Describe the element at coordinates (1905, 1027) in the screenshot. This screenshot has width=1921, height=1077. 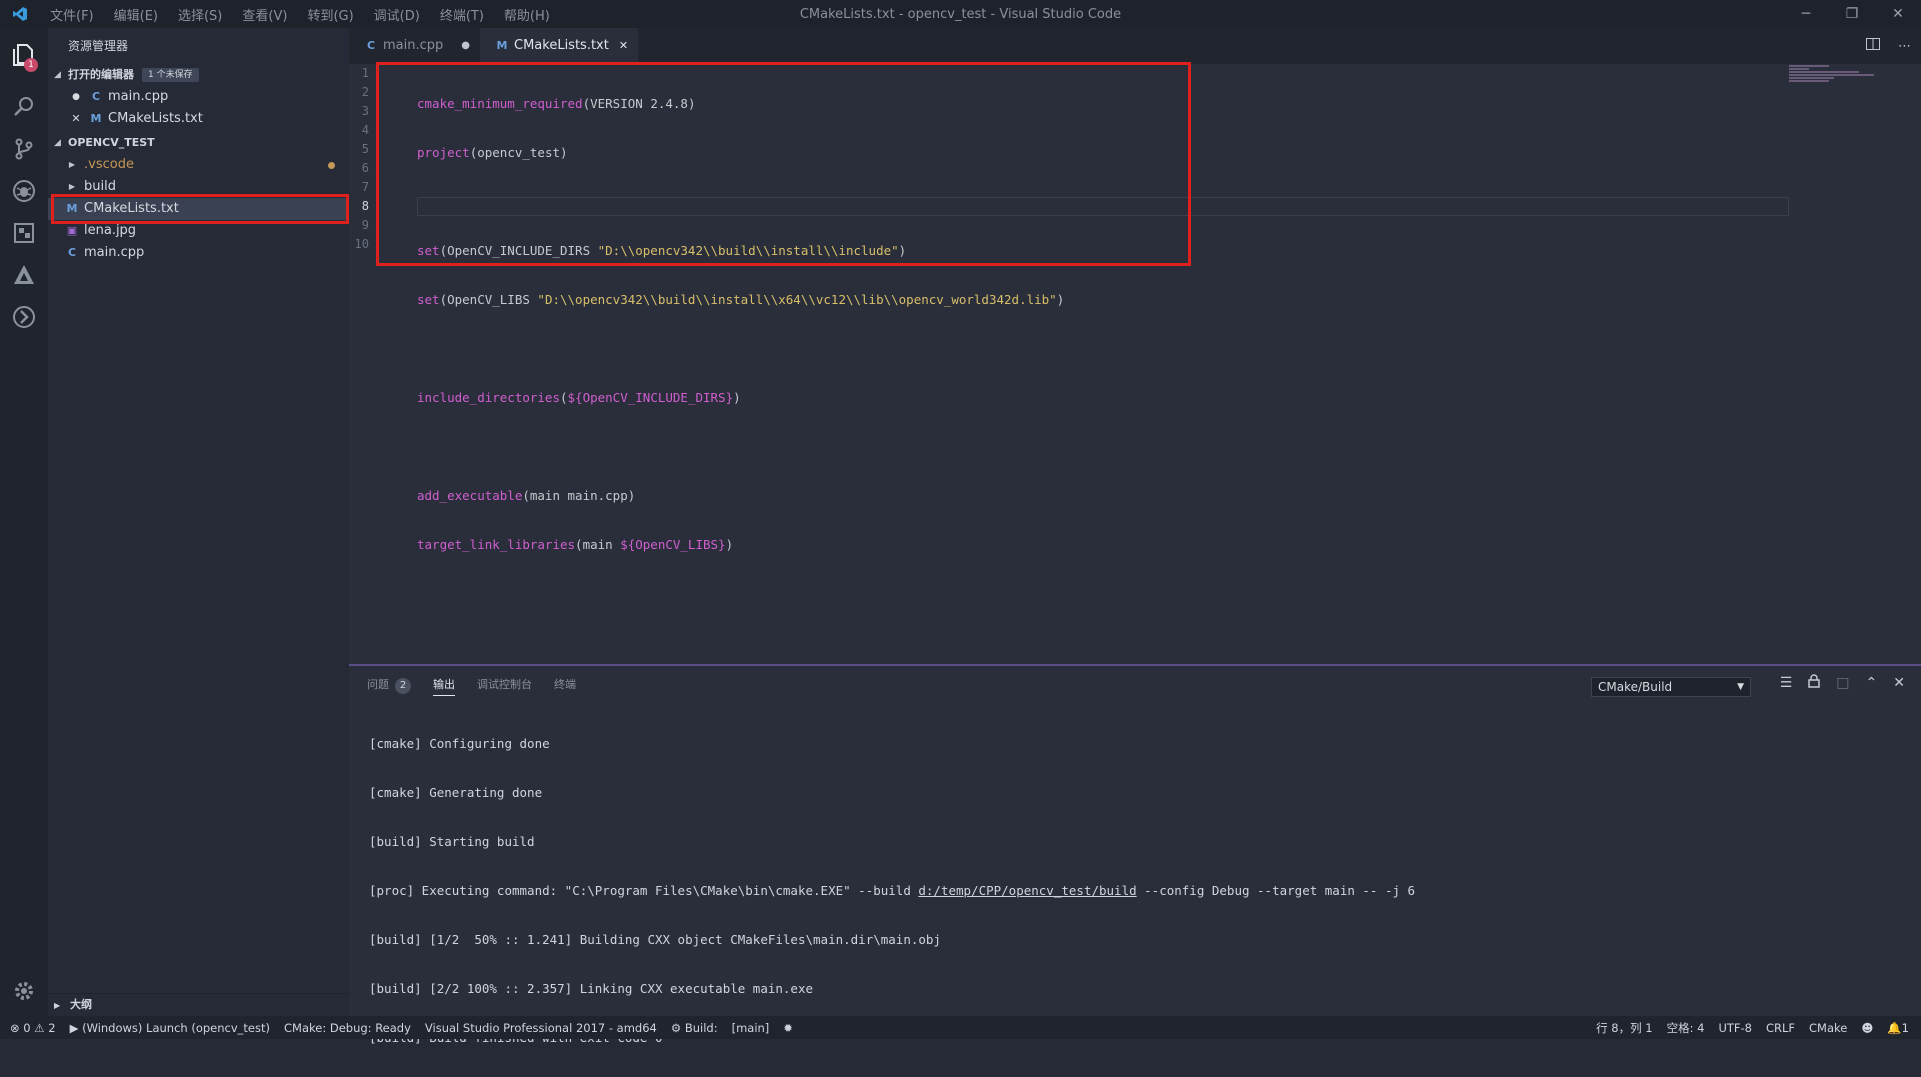
I see `notification-count: 1` at that location.